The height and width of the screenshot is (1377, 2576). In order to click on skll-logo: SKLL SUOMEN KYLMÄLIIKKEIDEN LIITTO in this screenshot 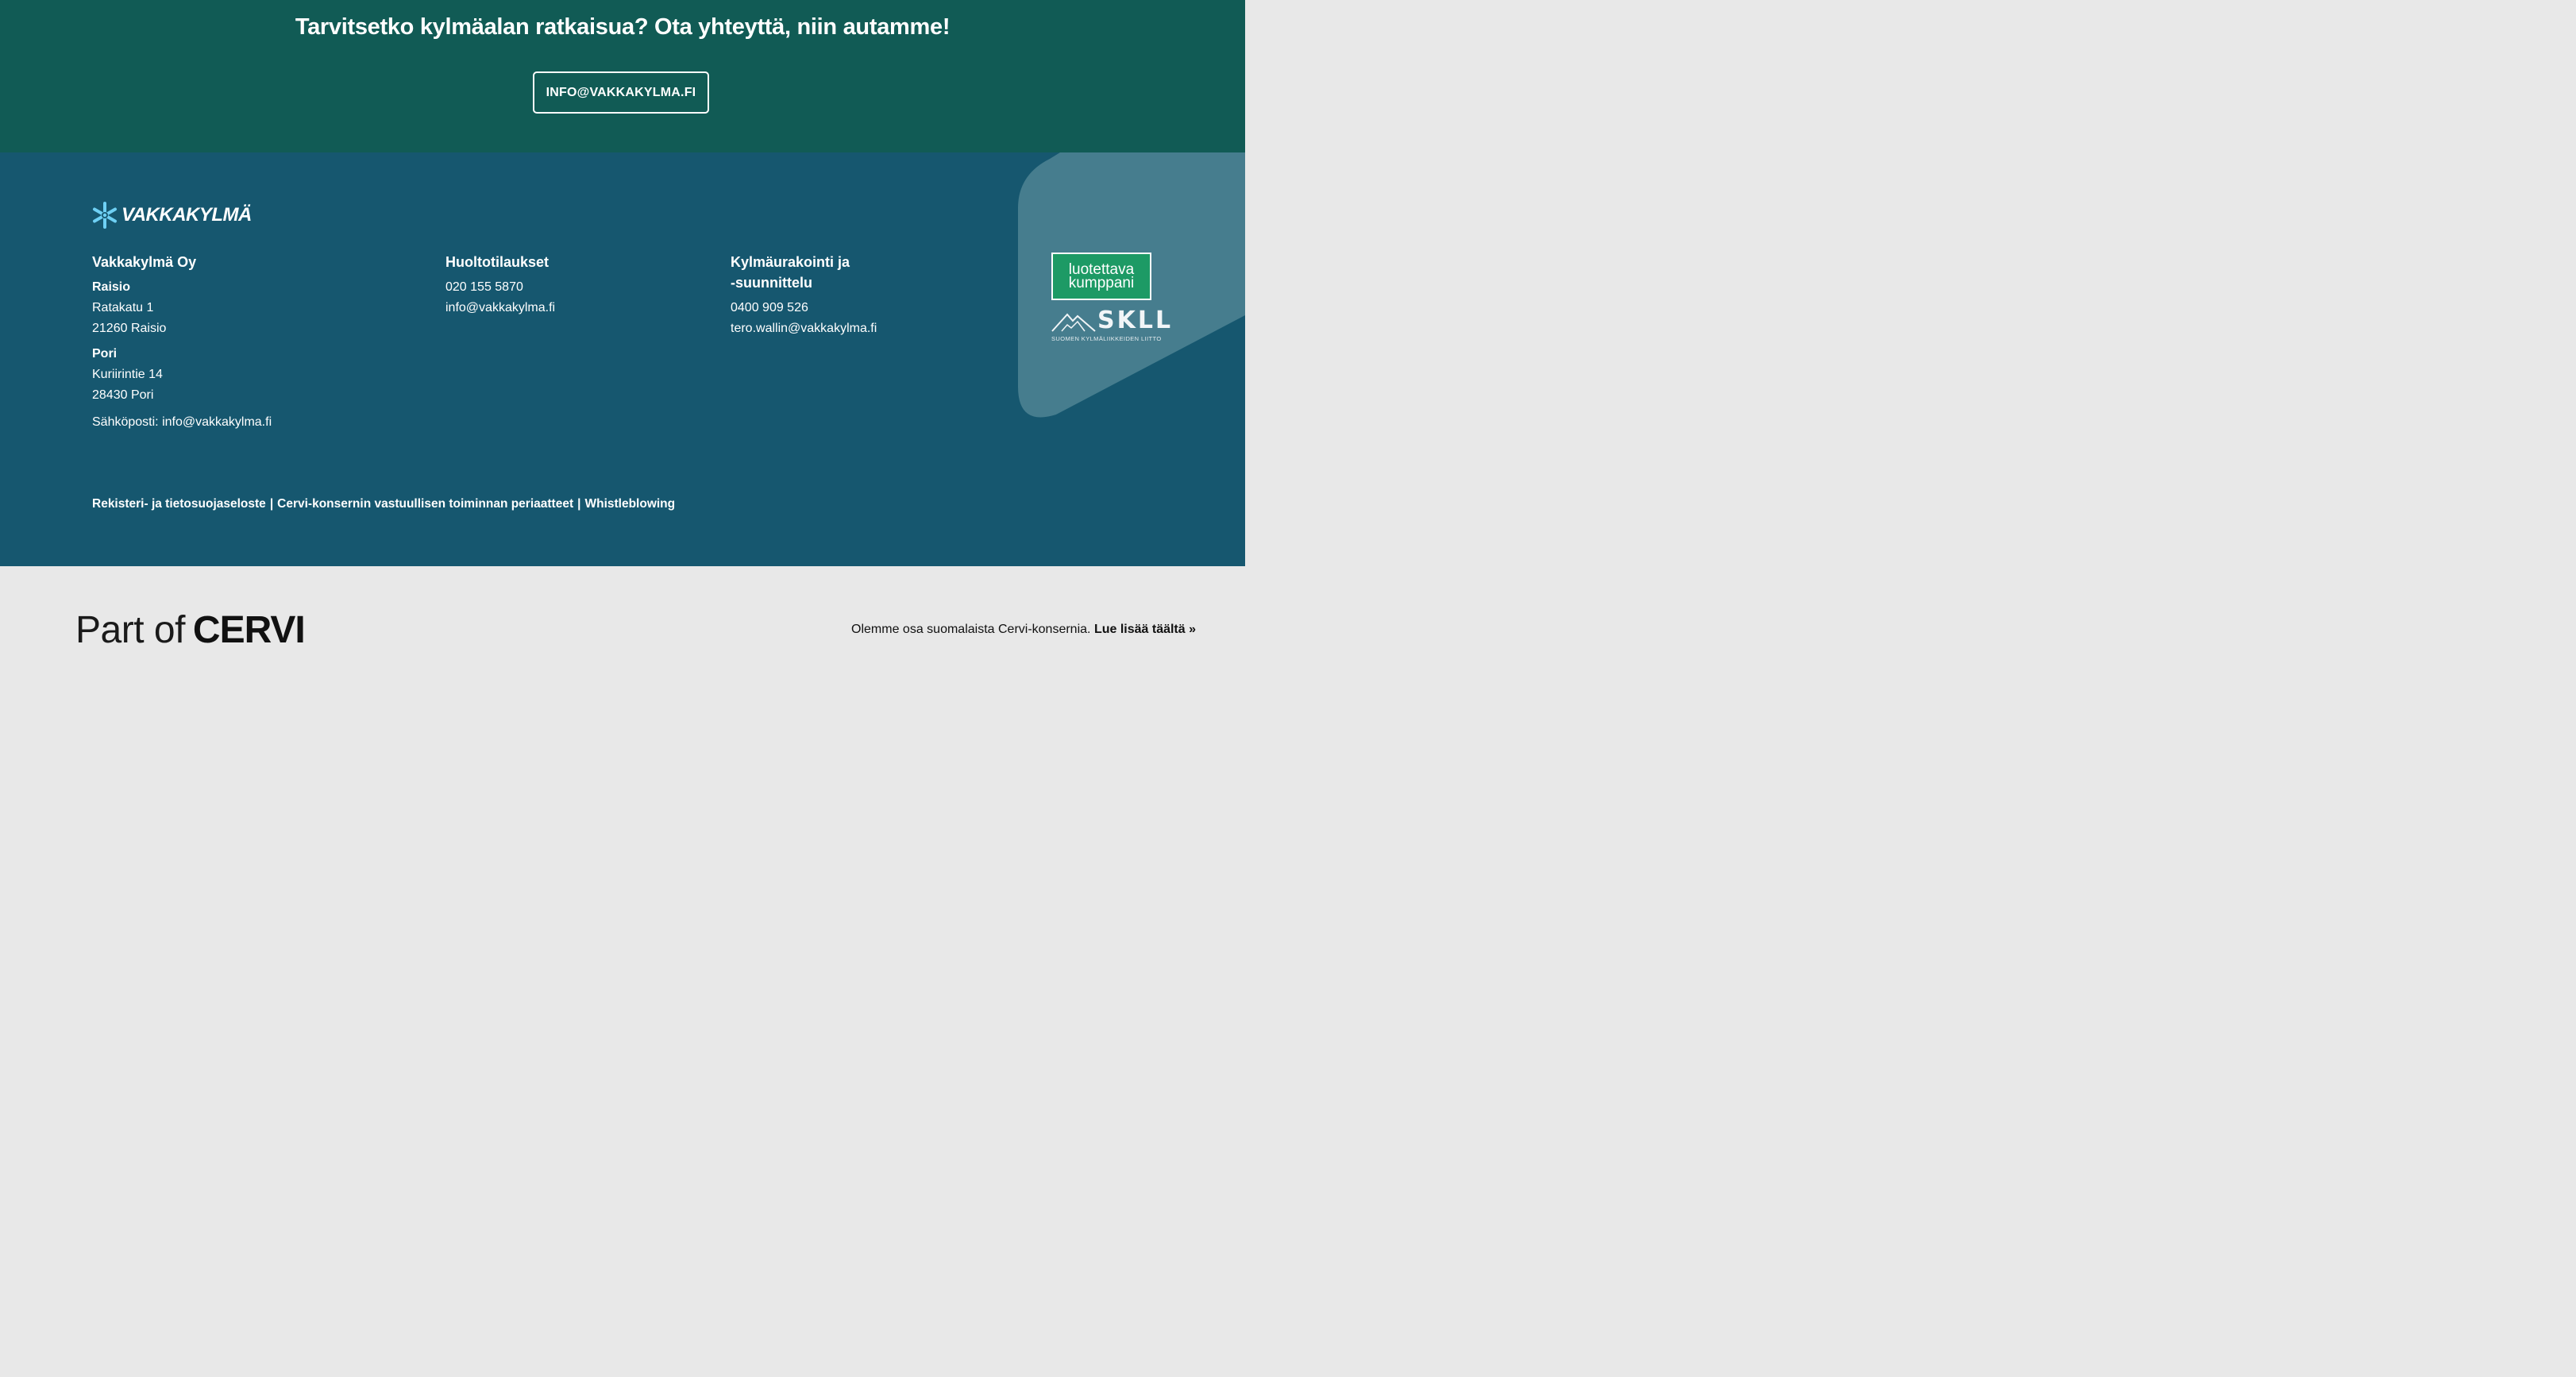, I will do `click(1110, 326)`.